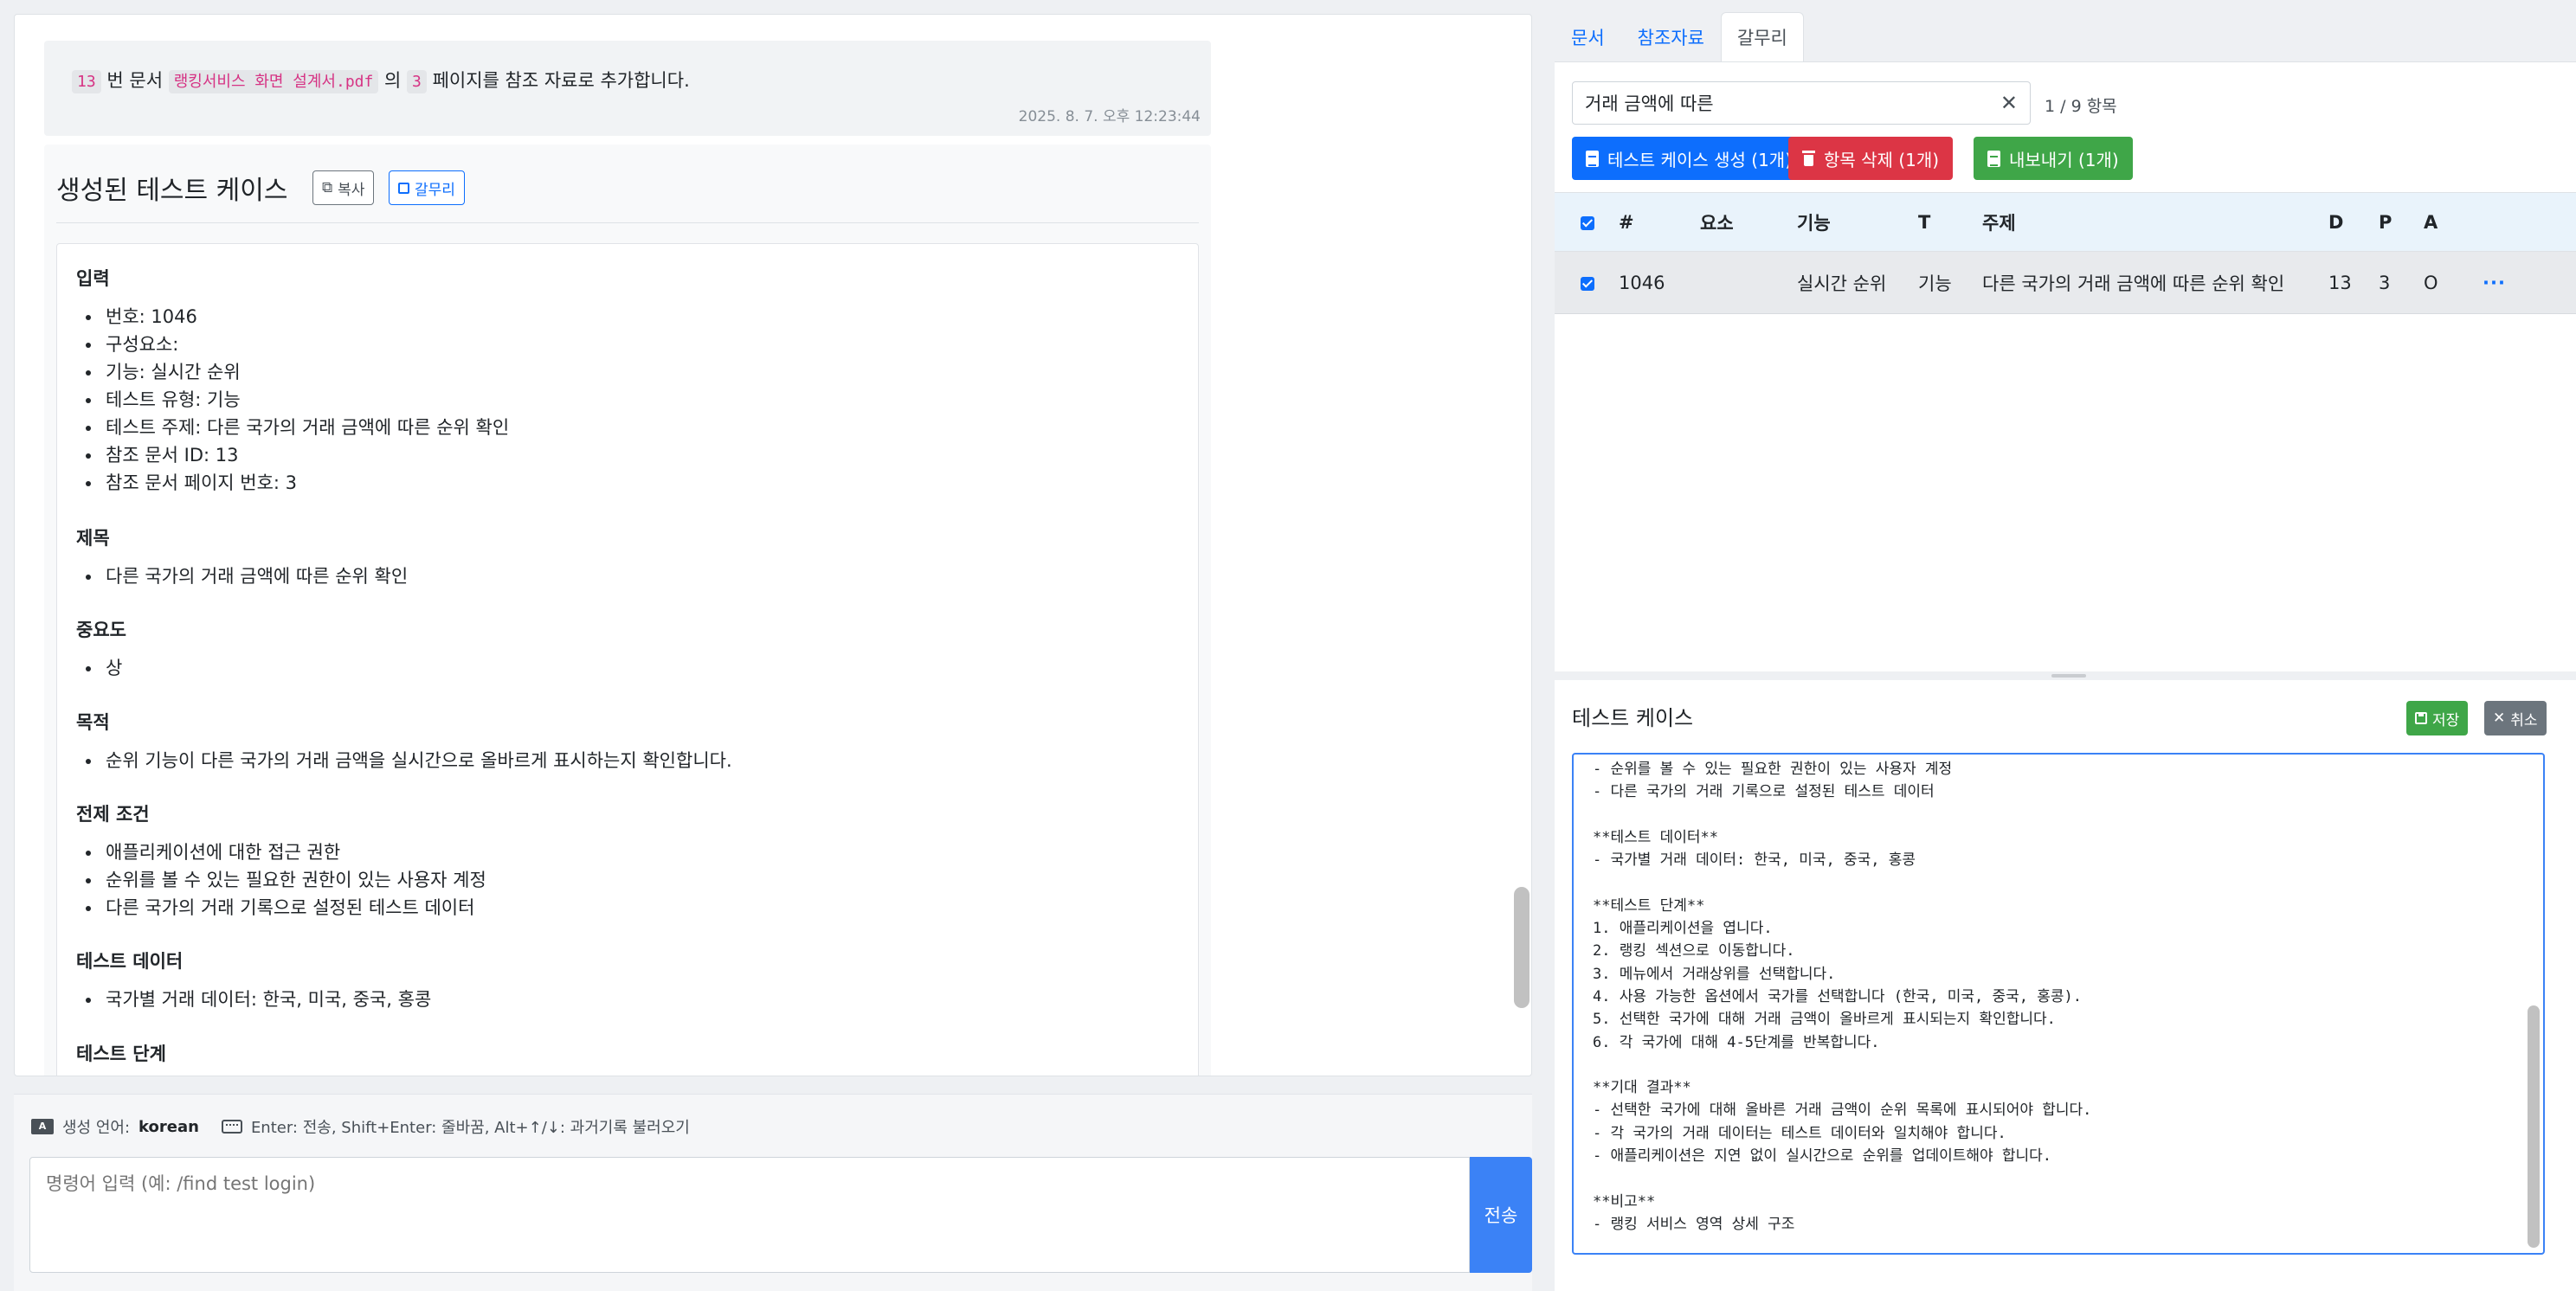 The width and height of the screenshot is (2576, 1291). Describe the element at coordinates (86, 81) in the screenshot. I see `doc-number-chip: 13` at that location.